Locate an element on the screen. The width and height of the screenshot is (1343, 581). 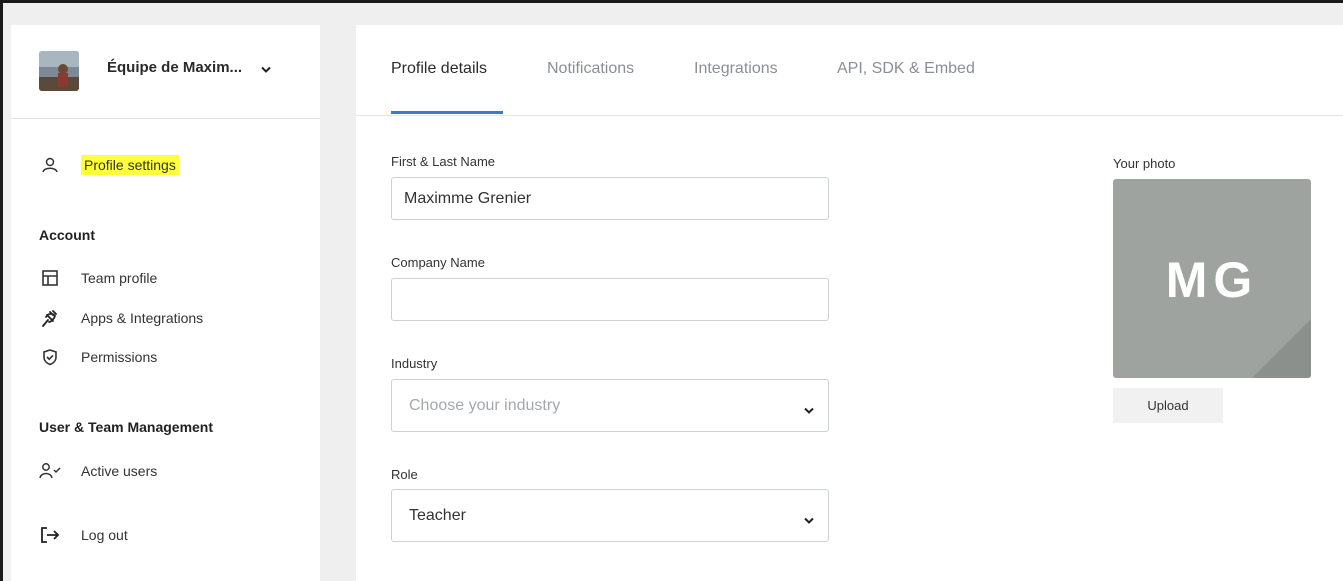
company-field is located at coordinates (610, 299).